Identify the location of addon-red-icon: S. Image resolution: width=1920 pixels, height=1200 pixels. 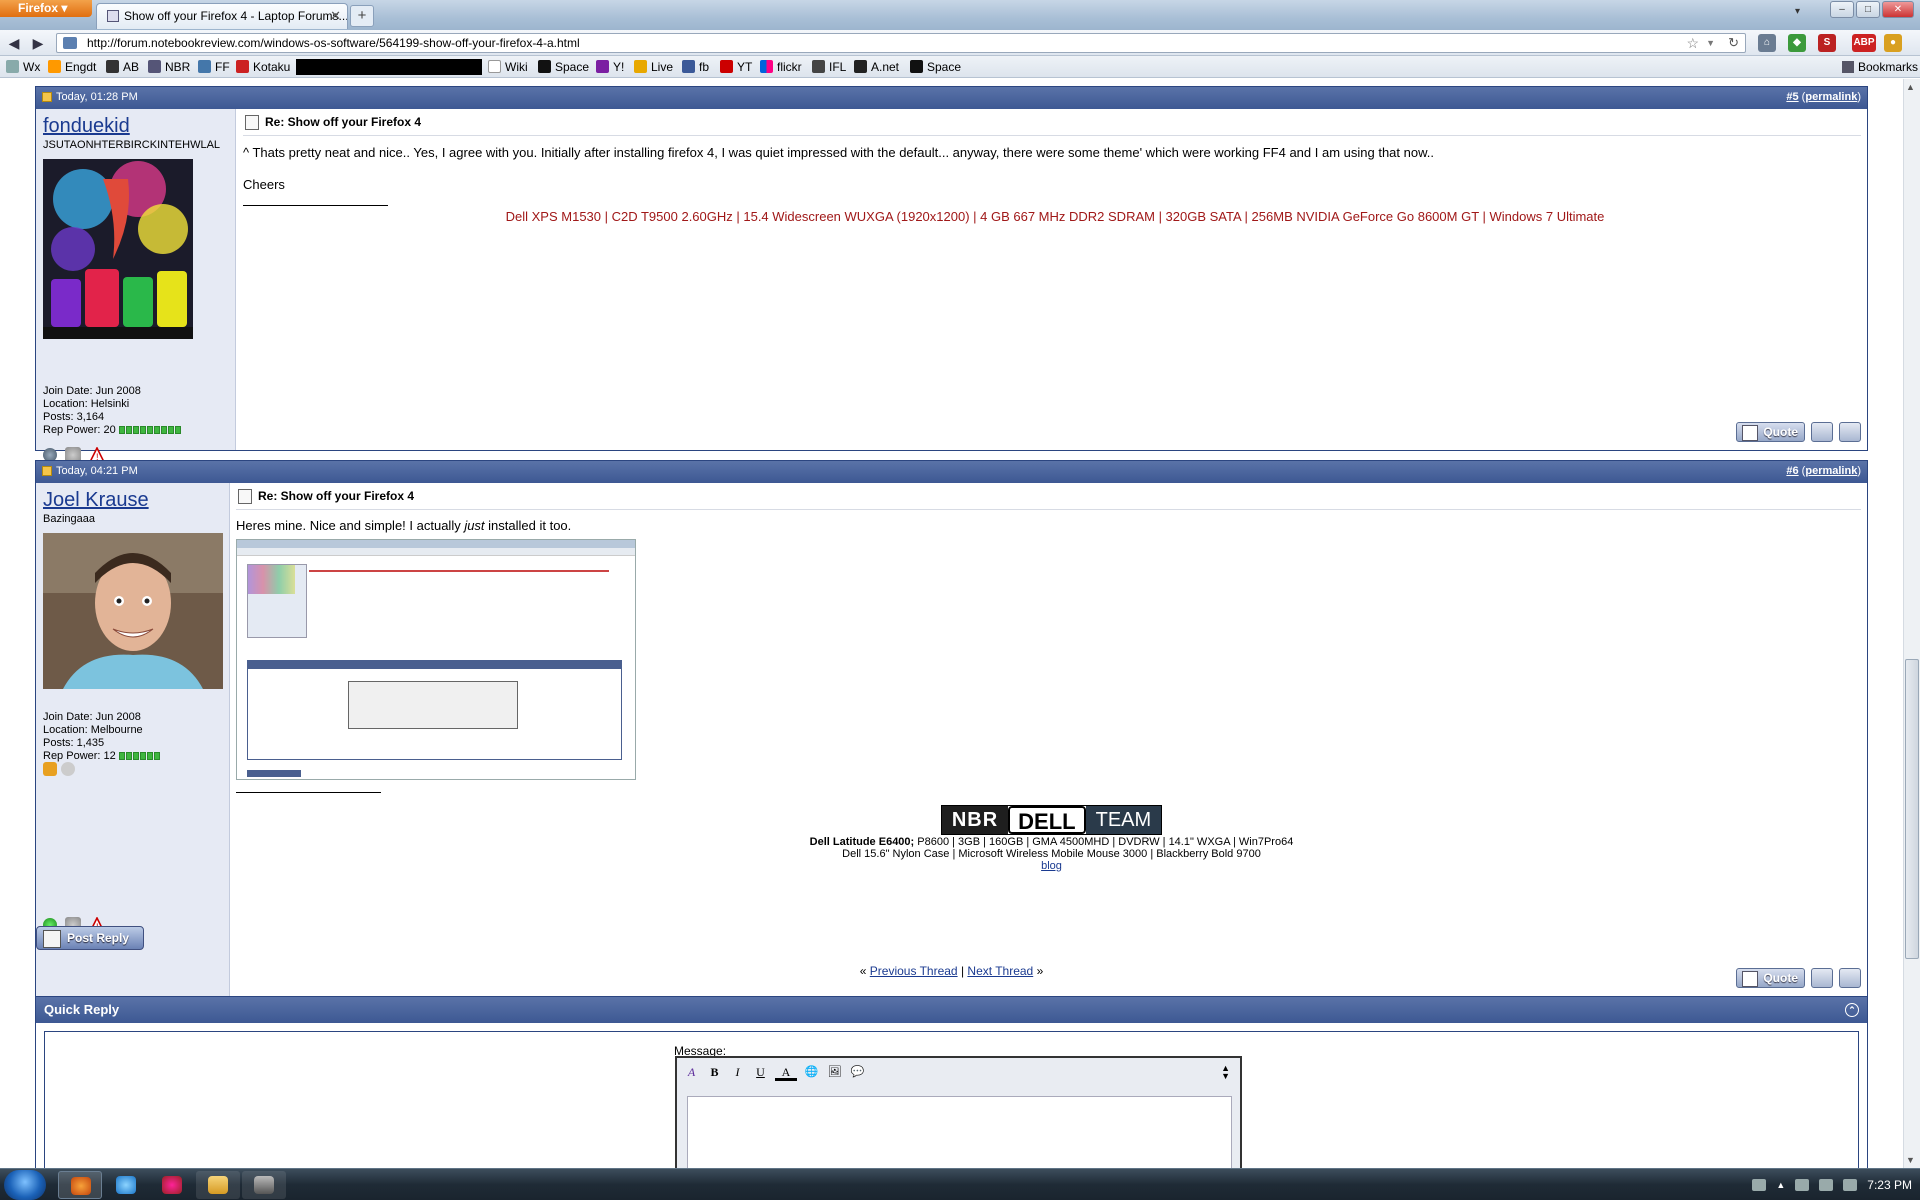
(1827, 43).